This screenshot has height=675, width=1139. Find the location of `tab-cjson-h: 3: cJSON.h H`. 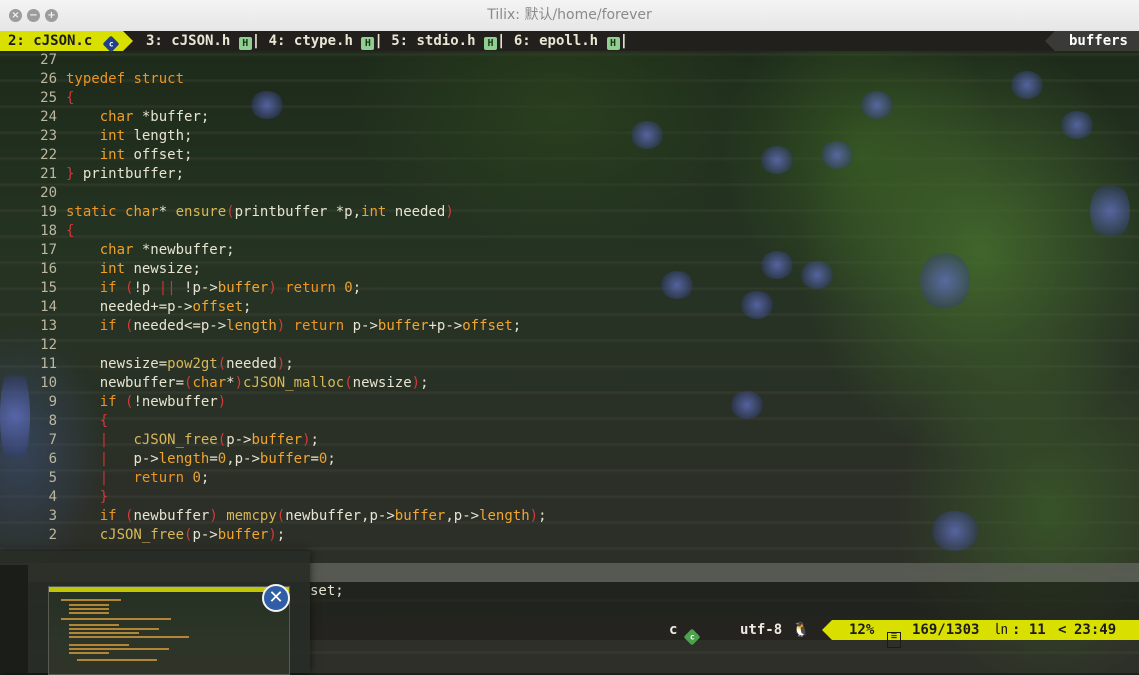

tab-cjson-h: 3: cJSON.h H is located at coordinates (199, 41).